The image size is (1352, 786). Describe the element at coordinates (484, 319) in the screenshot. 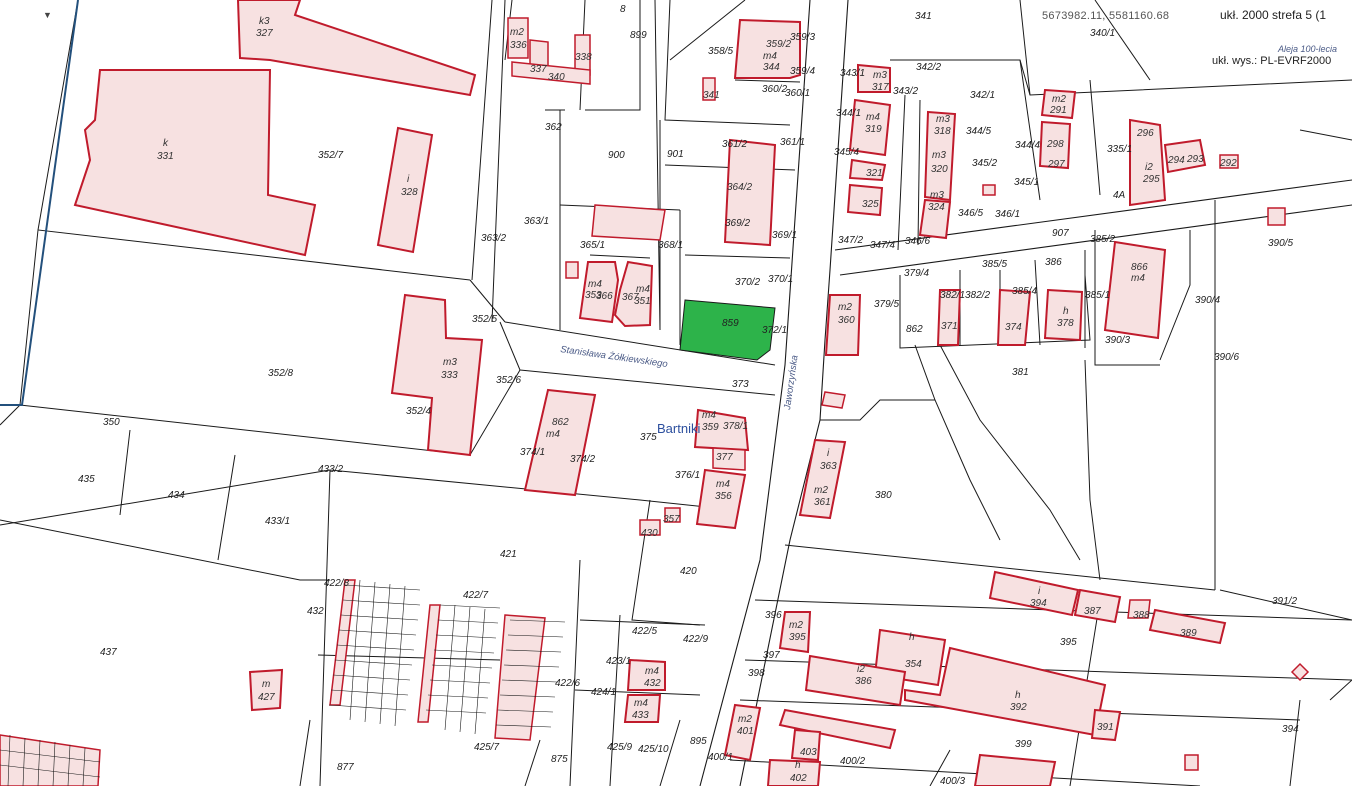

I see `parcel-352-5: 352/5` at that location.